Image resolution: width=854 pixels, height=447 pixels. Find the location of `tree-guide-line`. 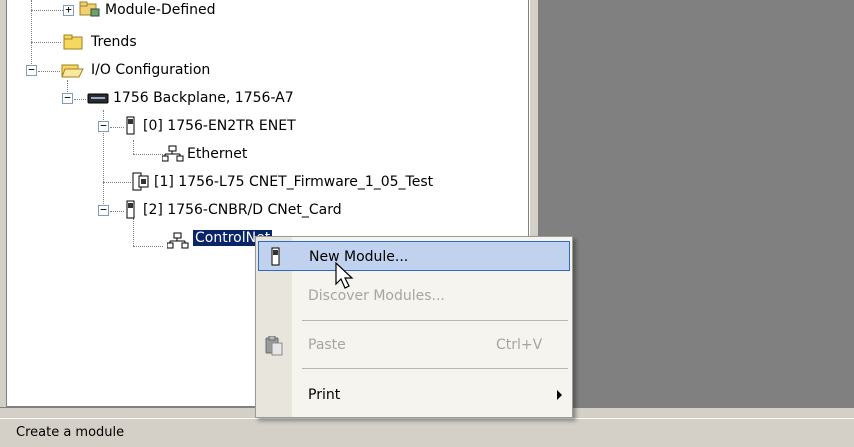

tree-guide-line is located at coordinates (133, 147).